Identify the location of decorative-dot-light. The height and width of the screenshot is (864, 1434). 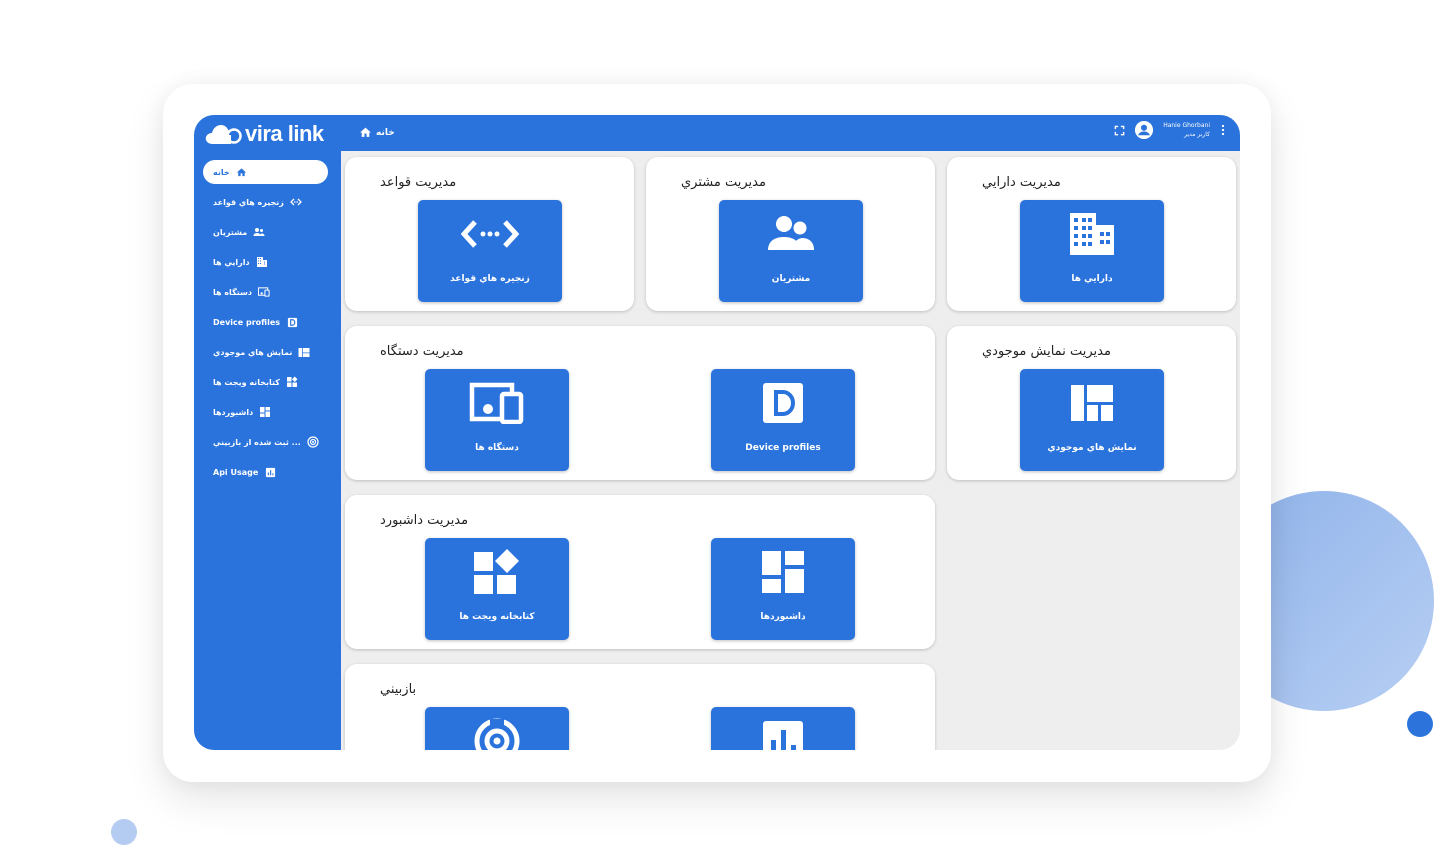
(124, 832).